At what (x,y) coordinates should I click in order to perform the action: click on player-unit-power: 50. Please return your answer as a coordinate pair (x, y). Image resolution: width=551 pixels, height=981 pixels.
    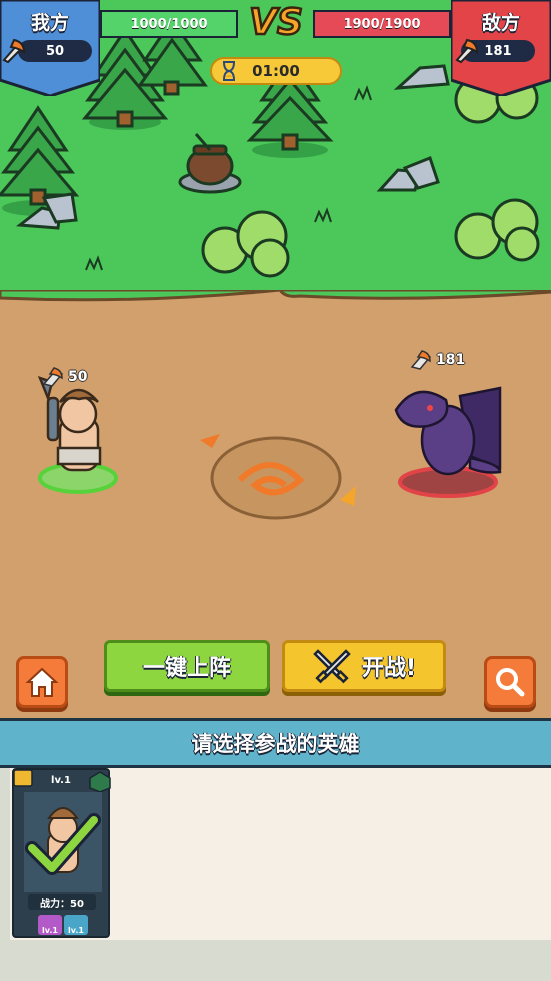
    Looking at the image, I should click on (63, 377).